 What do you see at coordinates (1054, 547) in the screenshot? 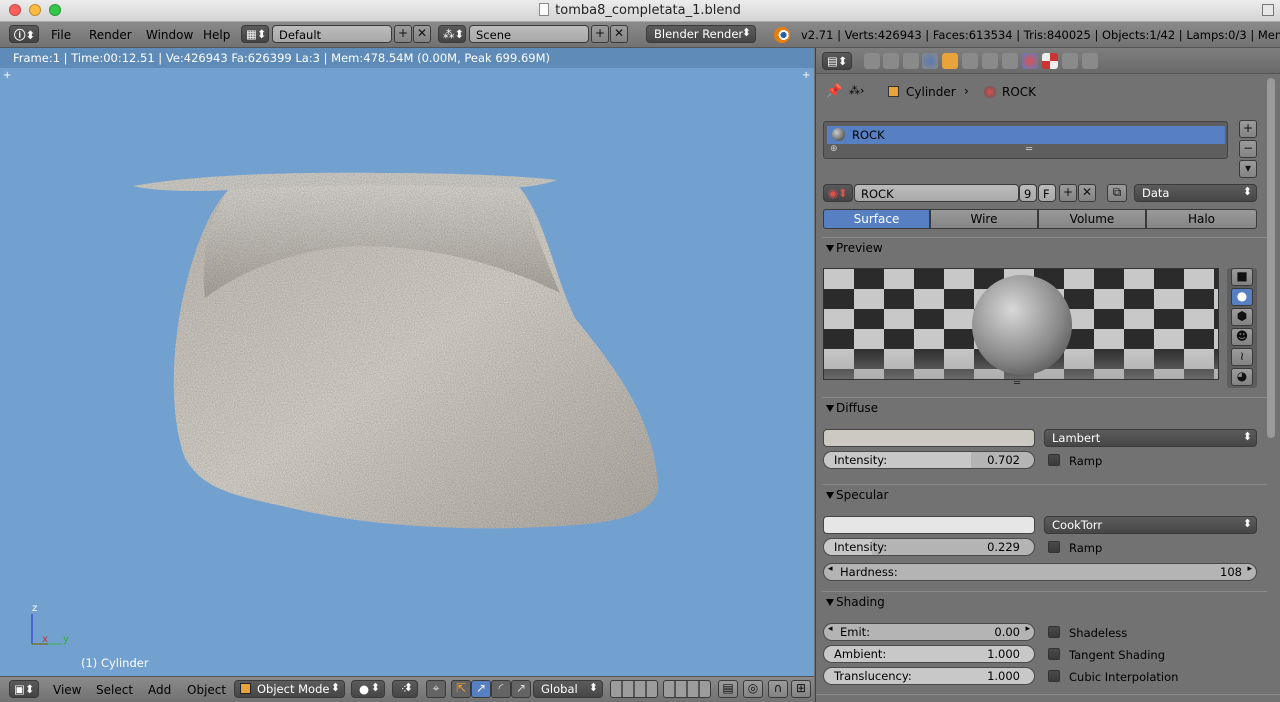
I see `specular-ramp-checkbox` at bounding box center [1054, 547].